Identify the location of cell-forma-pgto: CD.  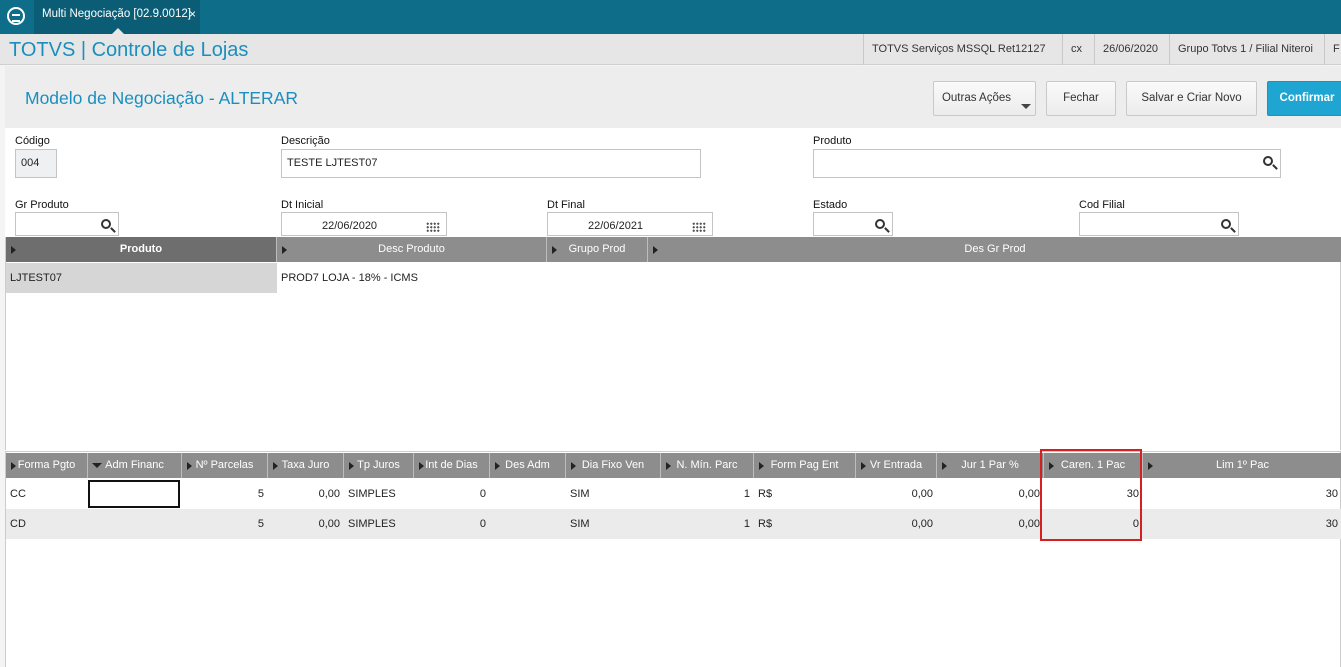
(47, 524).